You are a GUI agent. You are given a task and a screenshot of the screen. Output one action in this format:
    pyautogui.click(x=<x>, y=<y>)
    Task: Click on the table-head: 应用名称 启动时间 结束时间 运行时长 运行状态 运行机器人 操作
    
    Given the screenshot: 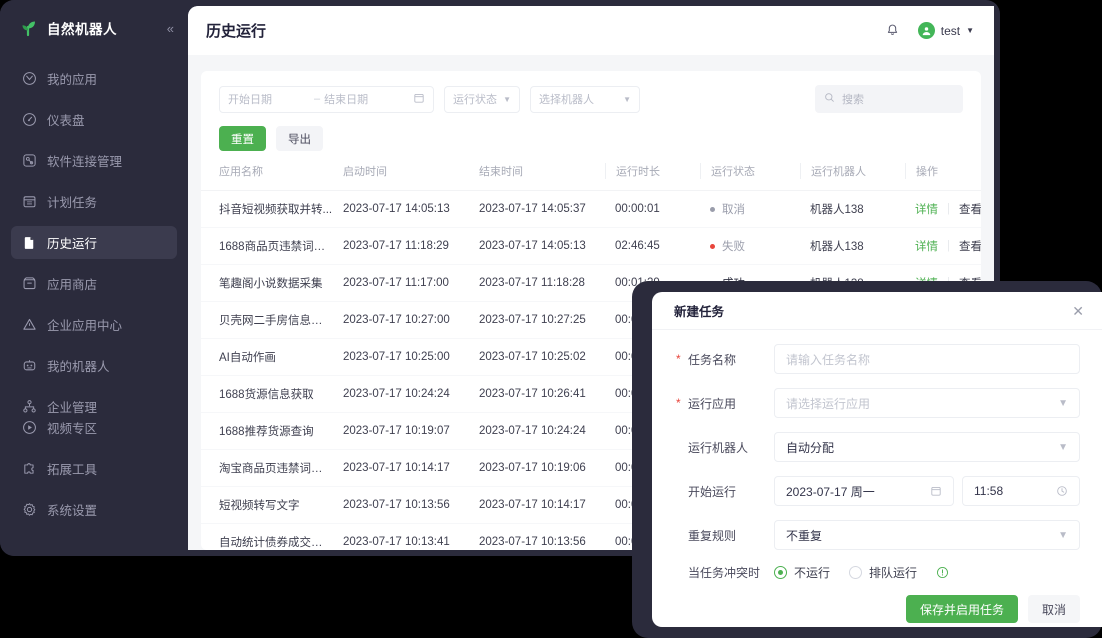 What is the action you would take?
    pyautogui.click(x=591, y=177)
    